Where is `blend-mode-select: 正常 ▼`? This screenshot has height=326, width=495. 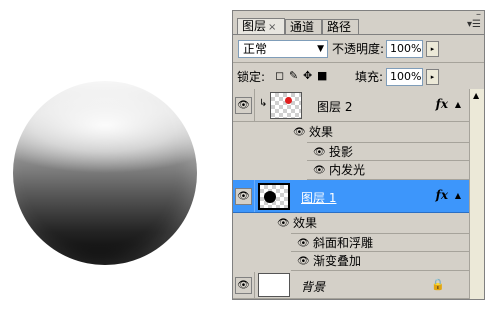 blend-mode-select: 正常 ▼ is located at coordinates (283, 49).